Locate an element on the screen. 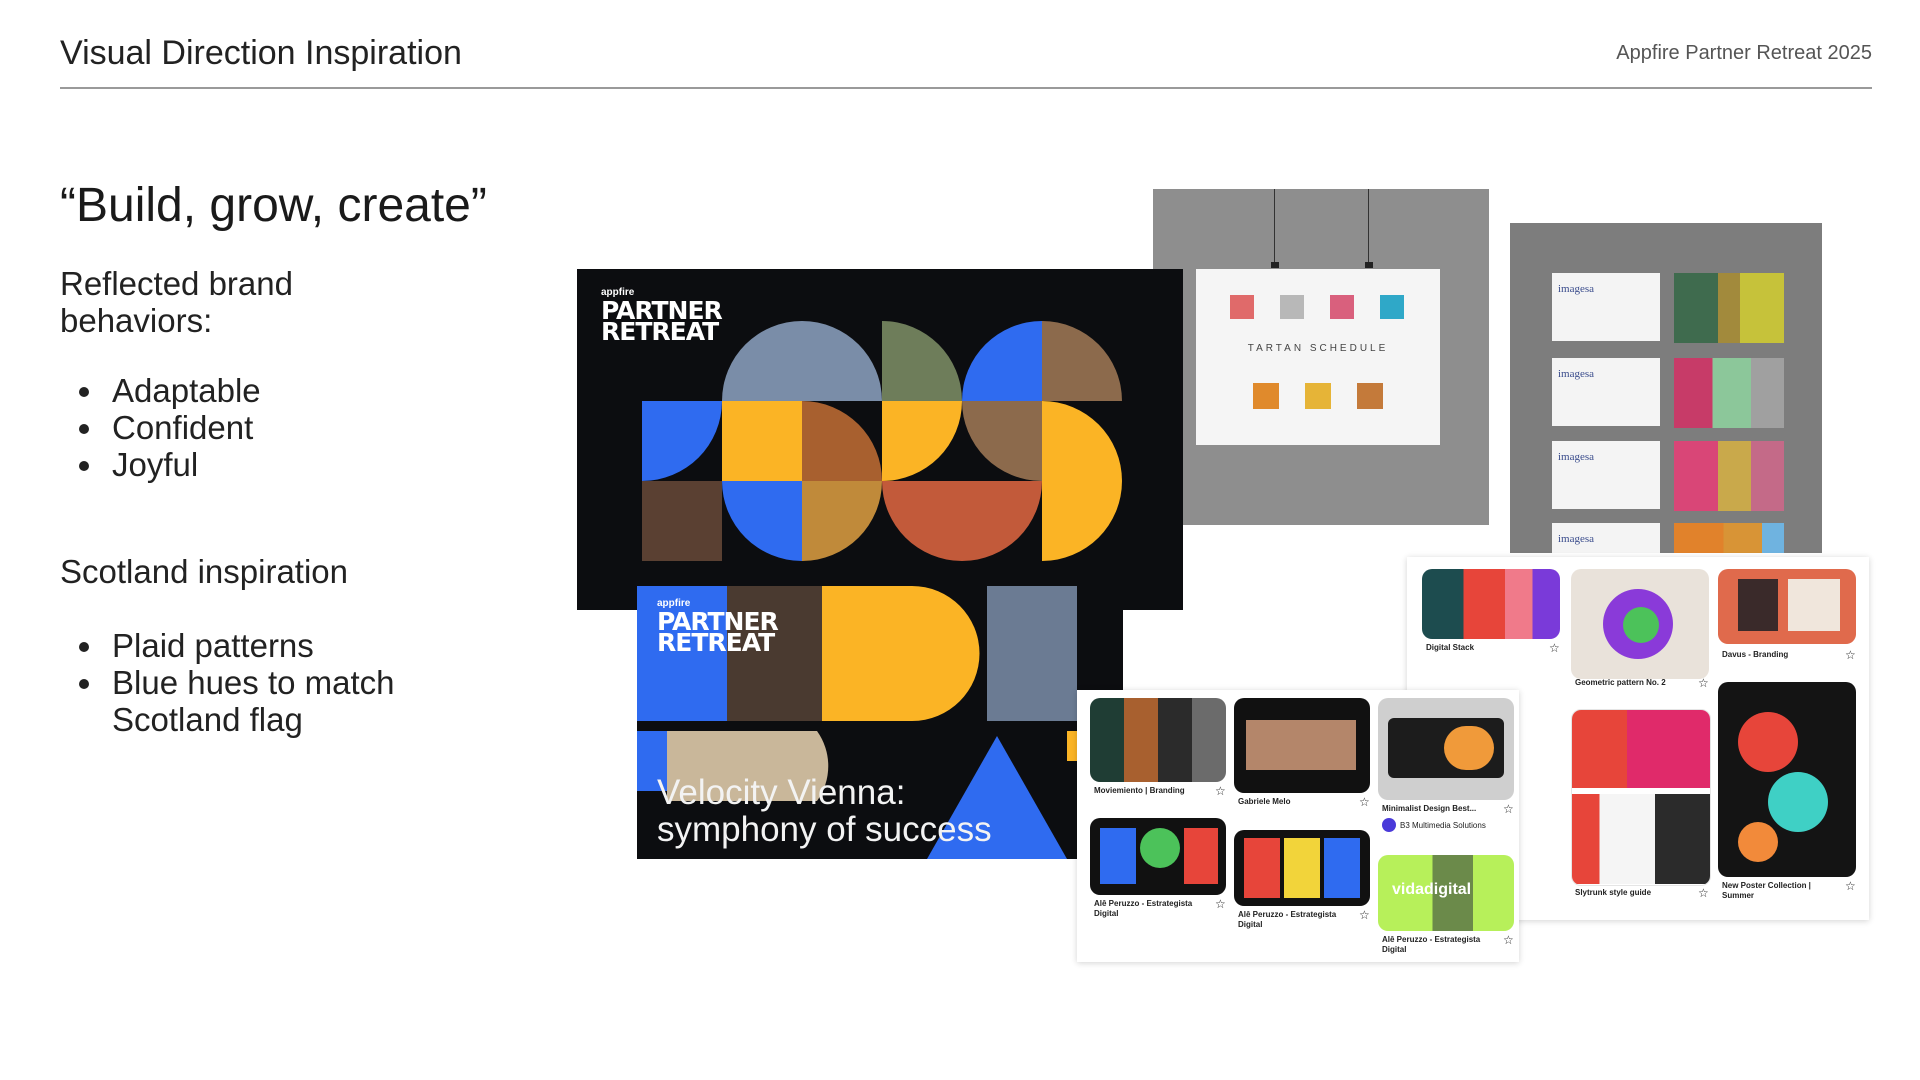 This screenshot has width=1920, height=1080. list-item: Plaid patterns is located at coordinates (316, 645).